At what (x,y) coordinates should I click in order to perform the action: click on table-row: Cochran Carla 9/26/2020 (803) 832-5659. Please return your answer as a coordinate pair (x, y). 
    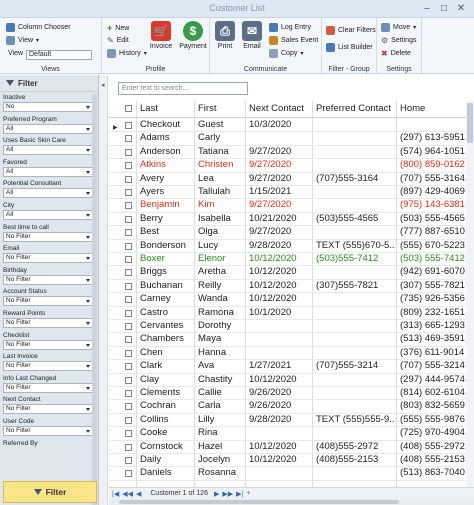
    Looking at the image, I should click on (291, 407).